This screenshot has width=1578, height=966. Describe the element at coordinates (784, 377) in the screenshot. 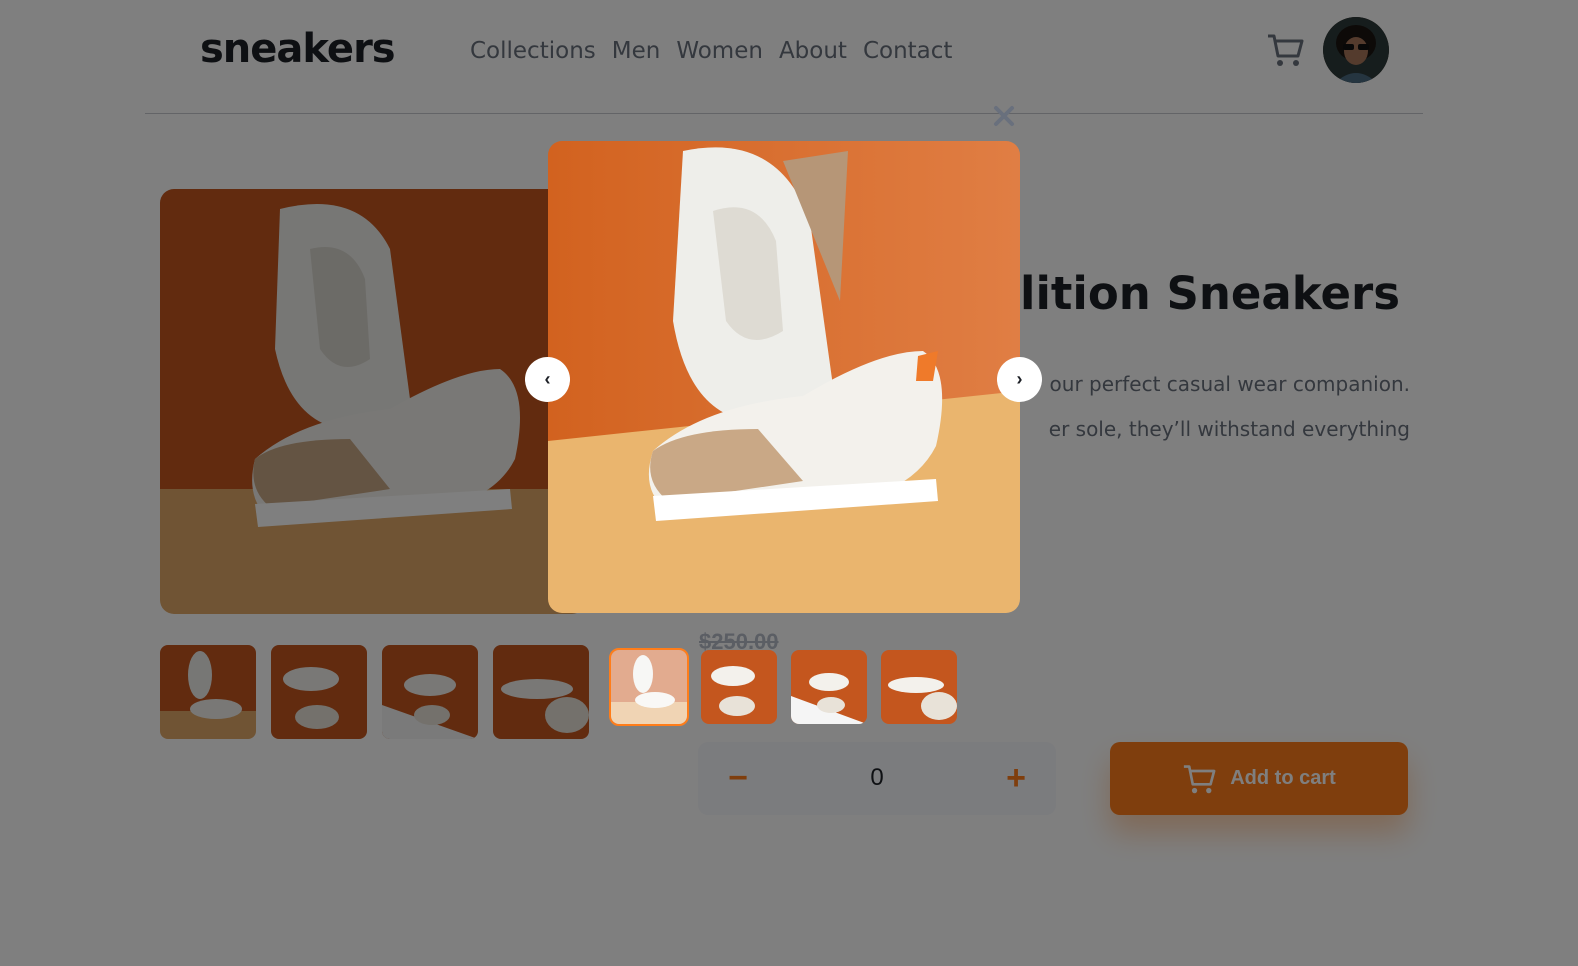

I see `lightbox-main-image` at that location.